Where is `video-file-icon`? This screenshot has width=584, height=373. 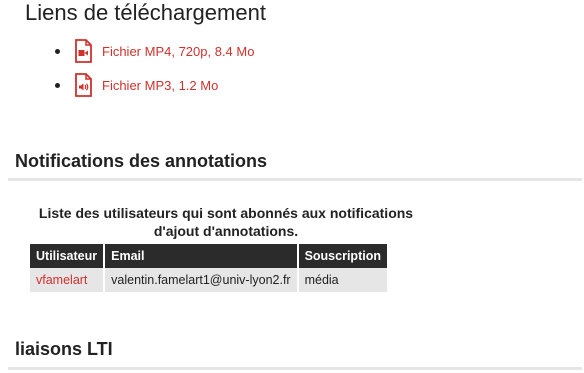
video-file-icon is located at coordinates (83, 51).